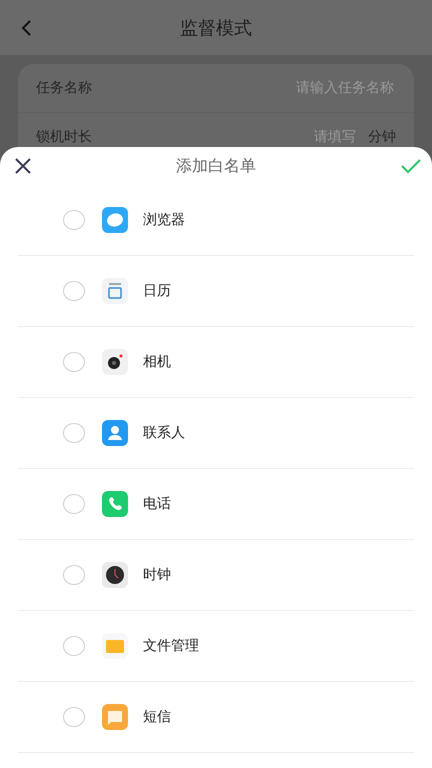  Describe the element at coordinates (115, 220) in the screenshot. I see `browser-icon` at that location.